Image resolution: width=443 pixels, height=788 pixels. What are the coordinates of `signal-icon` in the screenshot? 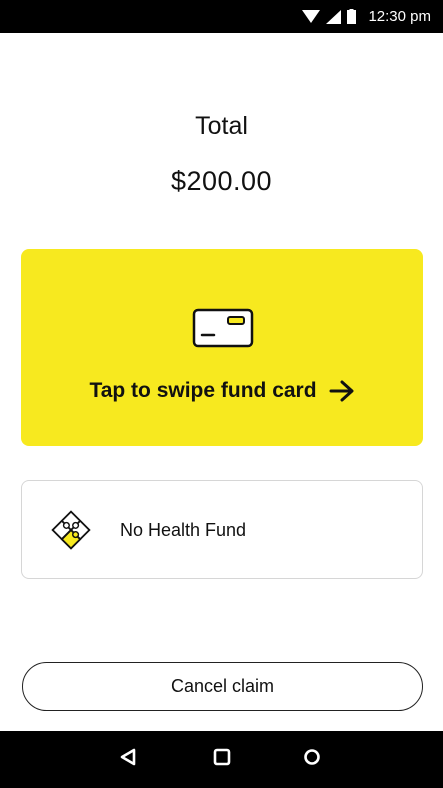 It's located at (334, 16).